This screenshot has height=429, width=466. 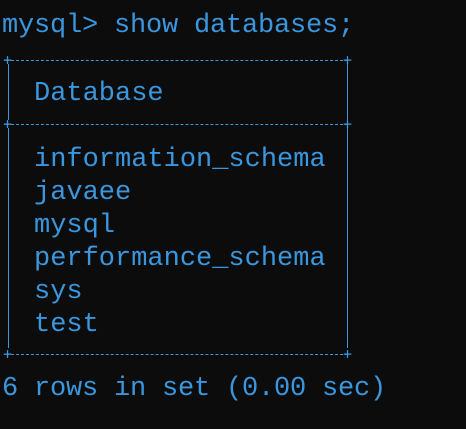 I want to click on table-row: performance_schema, so click(x=180, y=259).